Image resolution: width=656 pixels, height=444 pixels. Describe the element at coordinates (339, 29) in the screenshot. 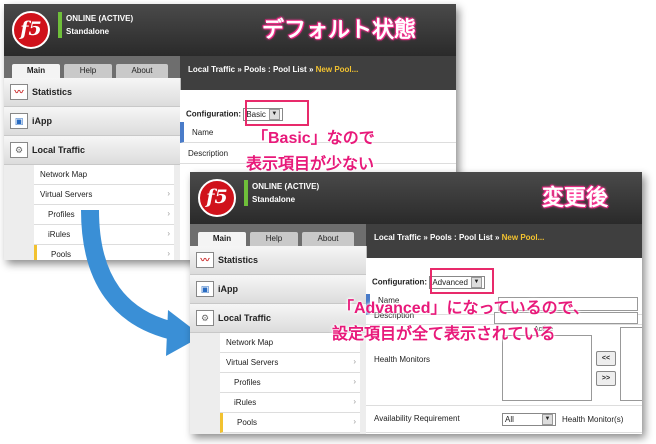

I see `annotation-title: デフォルト状態` at that location.